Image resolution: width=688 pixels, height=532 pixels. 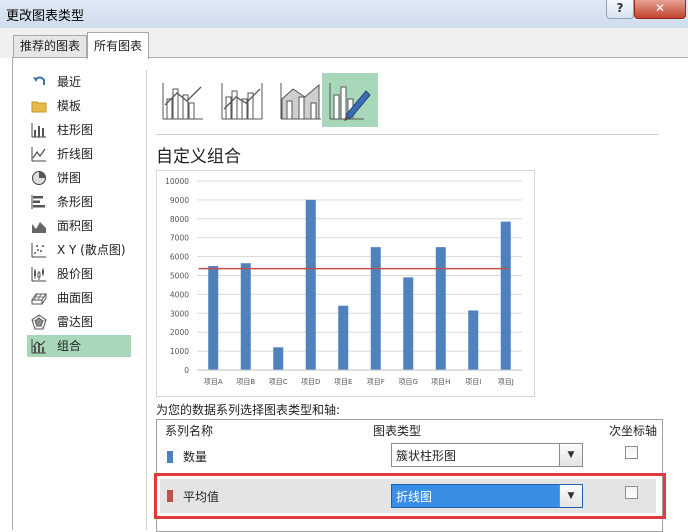 What do you see at coordinates (179, 332) in the screenshot?
I see `y-tick-label: 2000` at bounding box center [179, 332].